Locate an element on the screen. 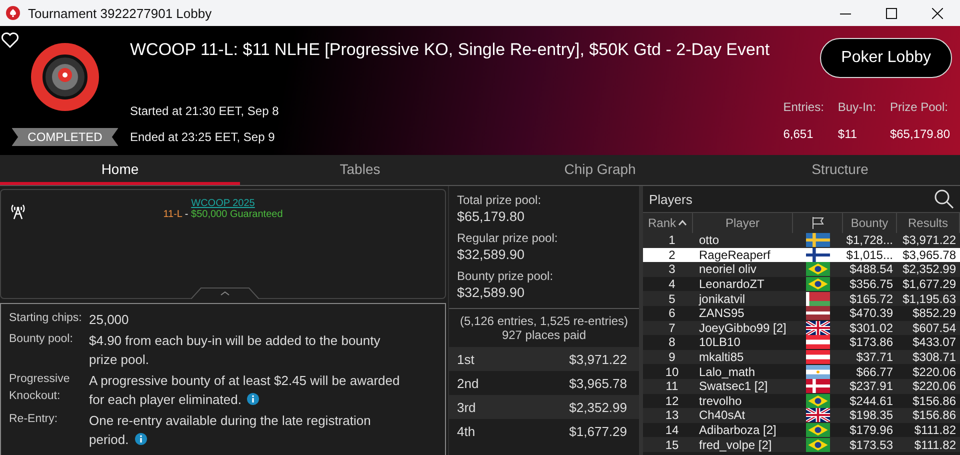  bounty-cell-text: $301.02 is located at coordinates (871, 327).